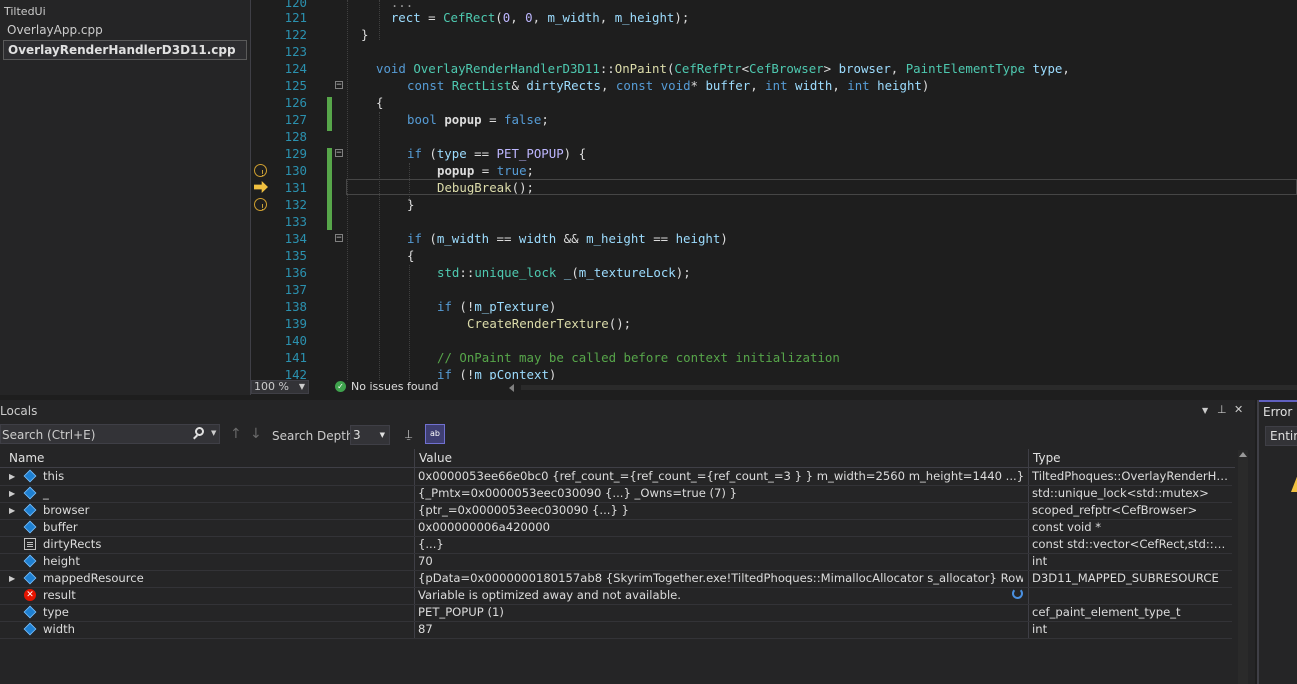 The width and height of the screenshot is (1297, 684). I want to click on scroll-left-icon, so click(511, 388).